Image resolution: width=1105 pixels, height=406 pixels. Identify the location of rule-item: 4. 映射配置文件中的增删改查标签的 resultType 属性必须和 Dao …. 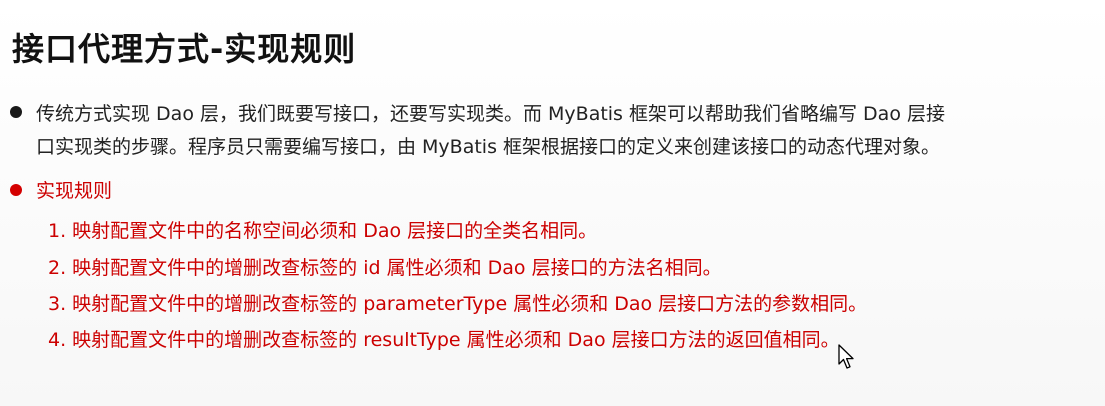
(444, 340).